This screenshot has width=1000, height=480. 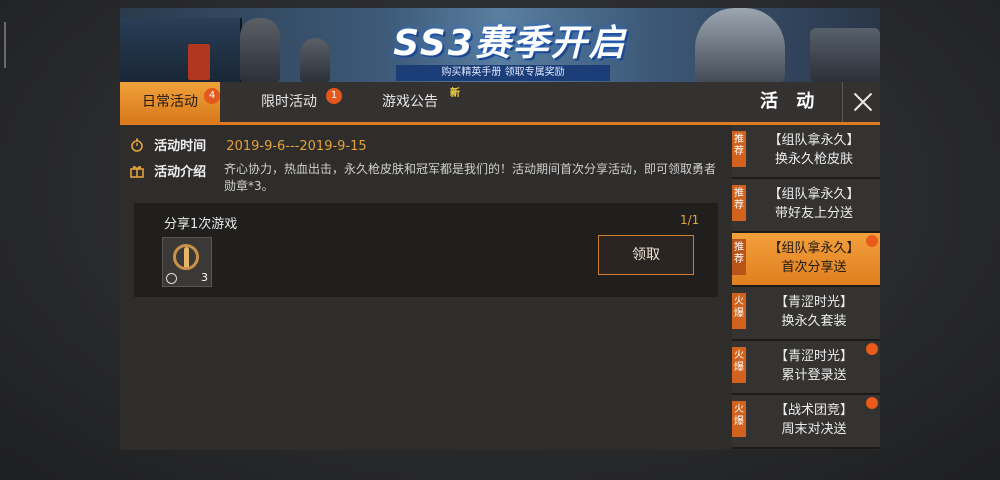 What do you see at coordinates (790, 101) in the screenshot?
I see `panel-title: 活 动` at bounding box center [790, 101].